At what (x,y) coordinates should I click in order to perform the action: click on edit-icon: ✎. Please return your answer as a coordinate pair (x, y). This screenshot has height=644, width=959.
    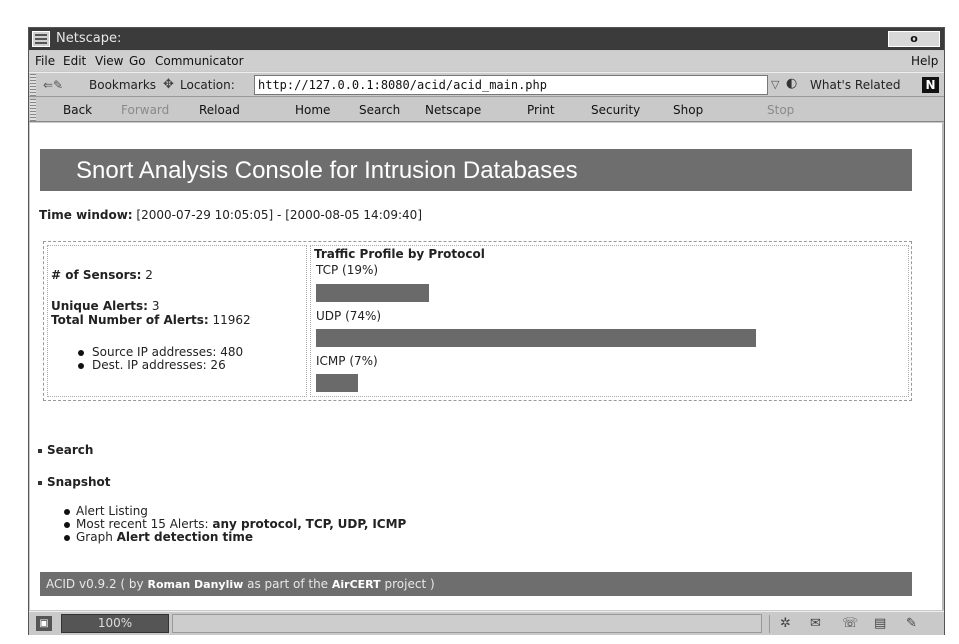
    Looking at the image, I should click on (911, 623).